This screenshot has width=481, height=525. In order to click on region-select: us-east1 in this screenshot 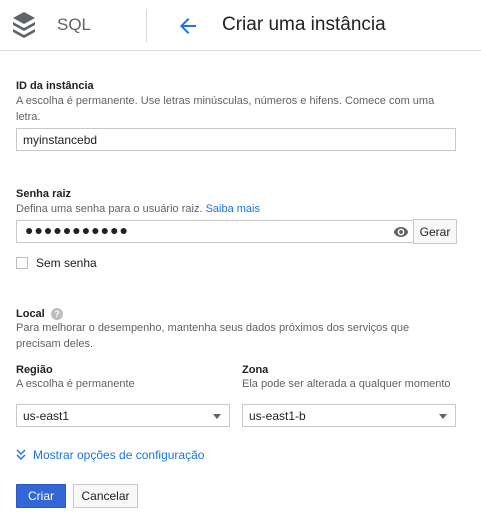, I will do `click(123, 415)`.